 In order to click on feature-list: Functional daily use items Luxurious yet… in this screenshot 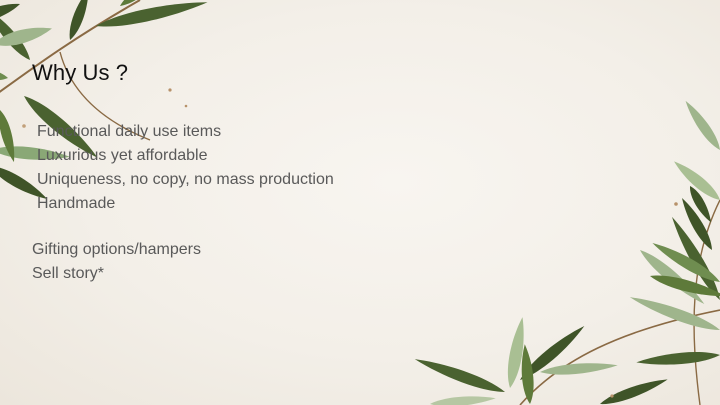, I will do `click(185, 168)`.